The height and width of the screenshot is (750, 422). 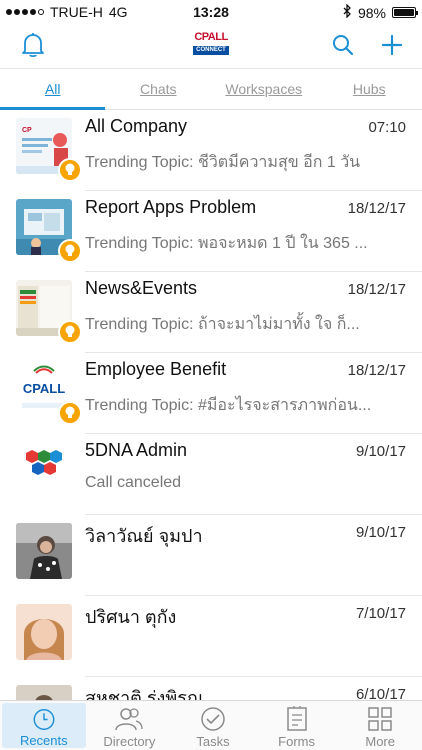 I want to click on checkmark-icon, so click(x=213, y=719).